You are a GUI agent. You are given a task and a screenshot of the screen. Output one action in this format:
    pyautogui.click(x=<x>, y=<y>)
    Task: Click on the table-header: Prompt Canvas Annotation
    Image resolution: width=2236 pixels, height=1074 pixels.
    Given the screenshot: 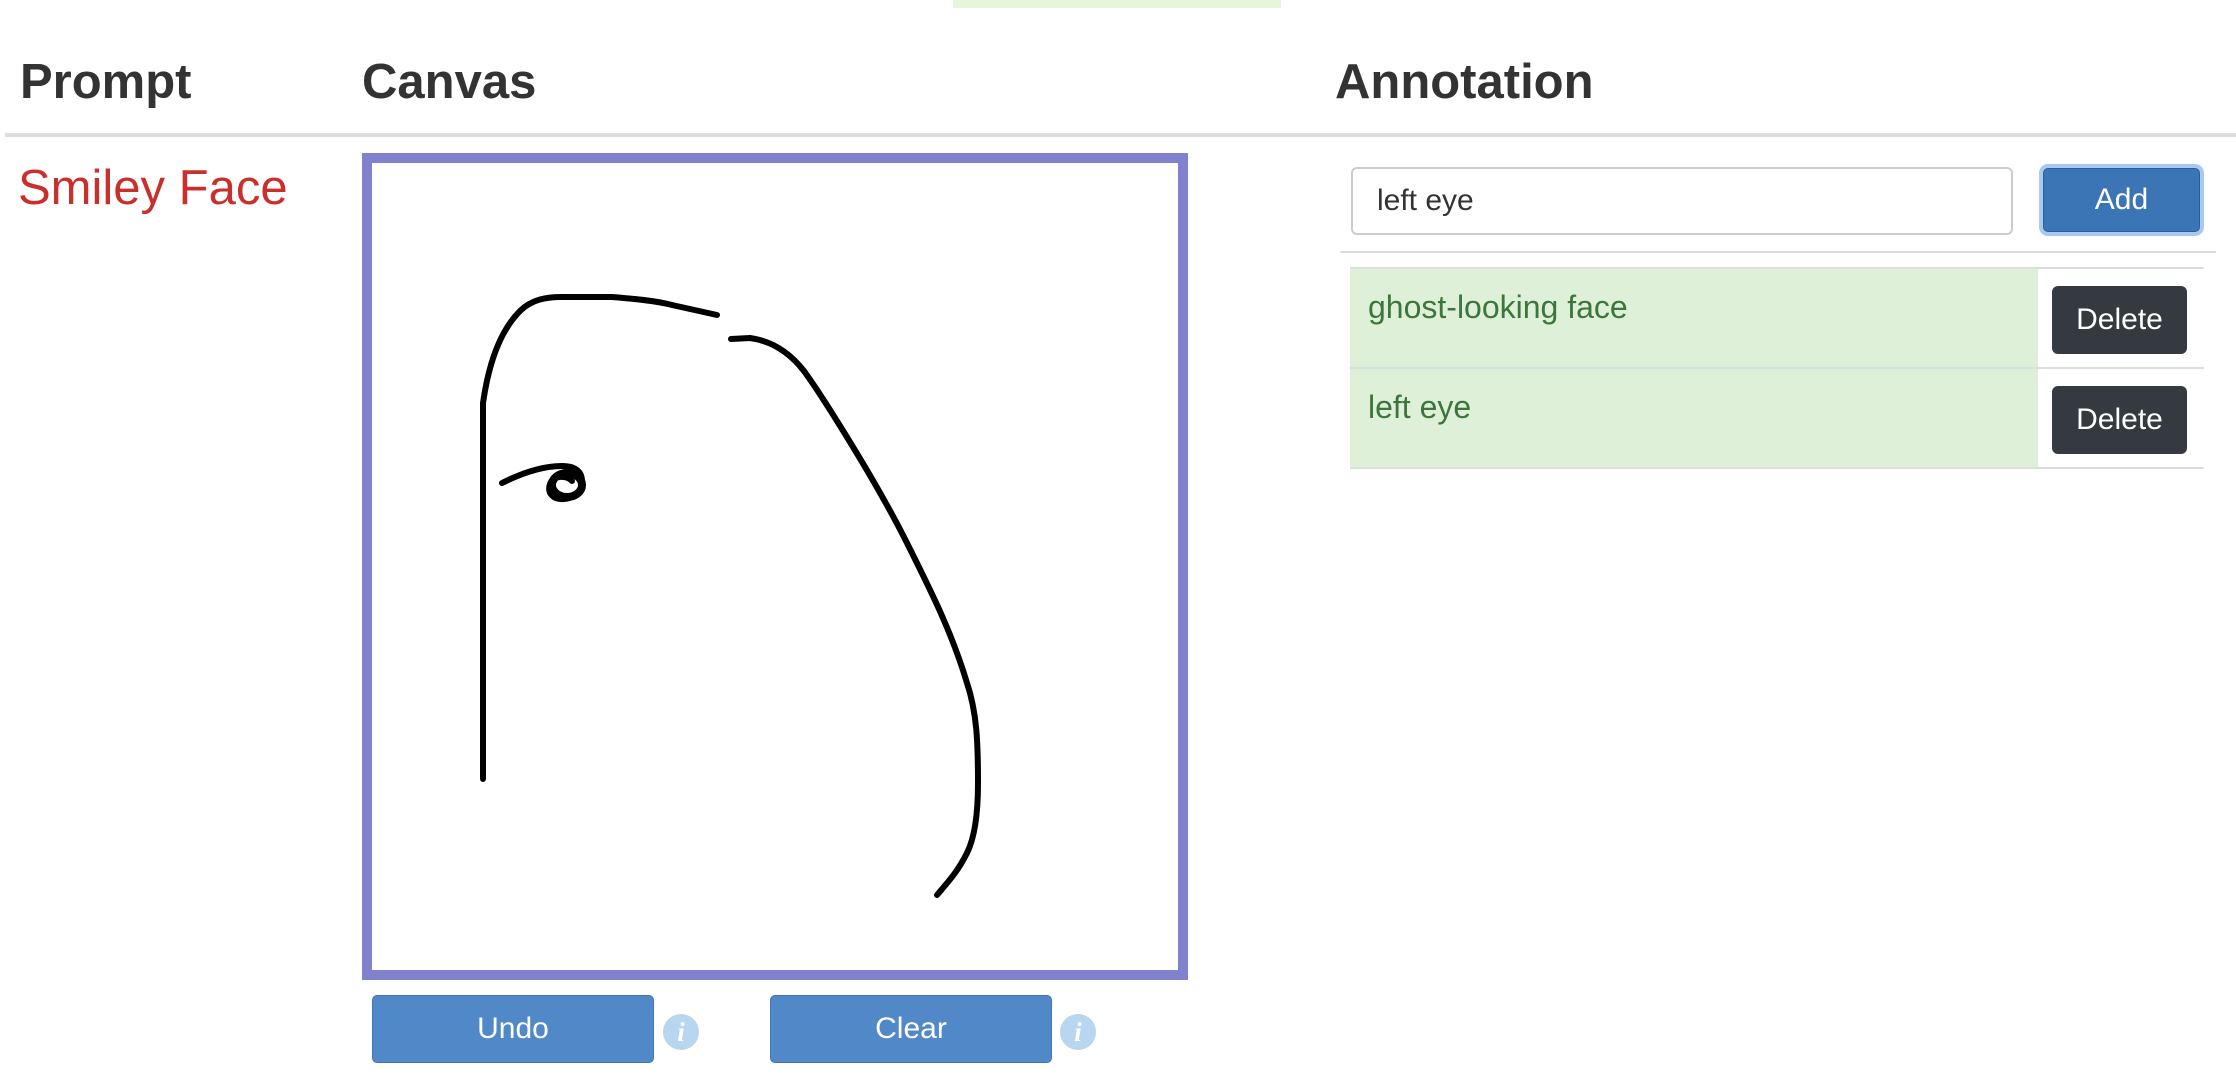 What is the action you would take?
    pyautogui.click(x=1118, y=92)
    